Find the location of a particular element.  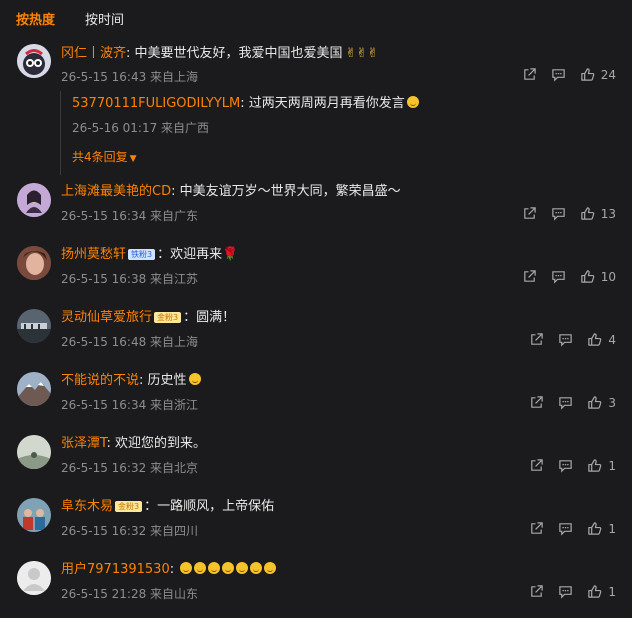

more-replies-link: 共4条回复 ▼ is located at coordinates (104, 156).